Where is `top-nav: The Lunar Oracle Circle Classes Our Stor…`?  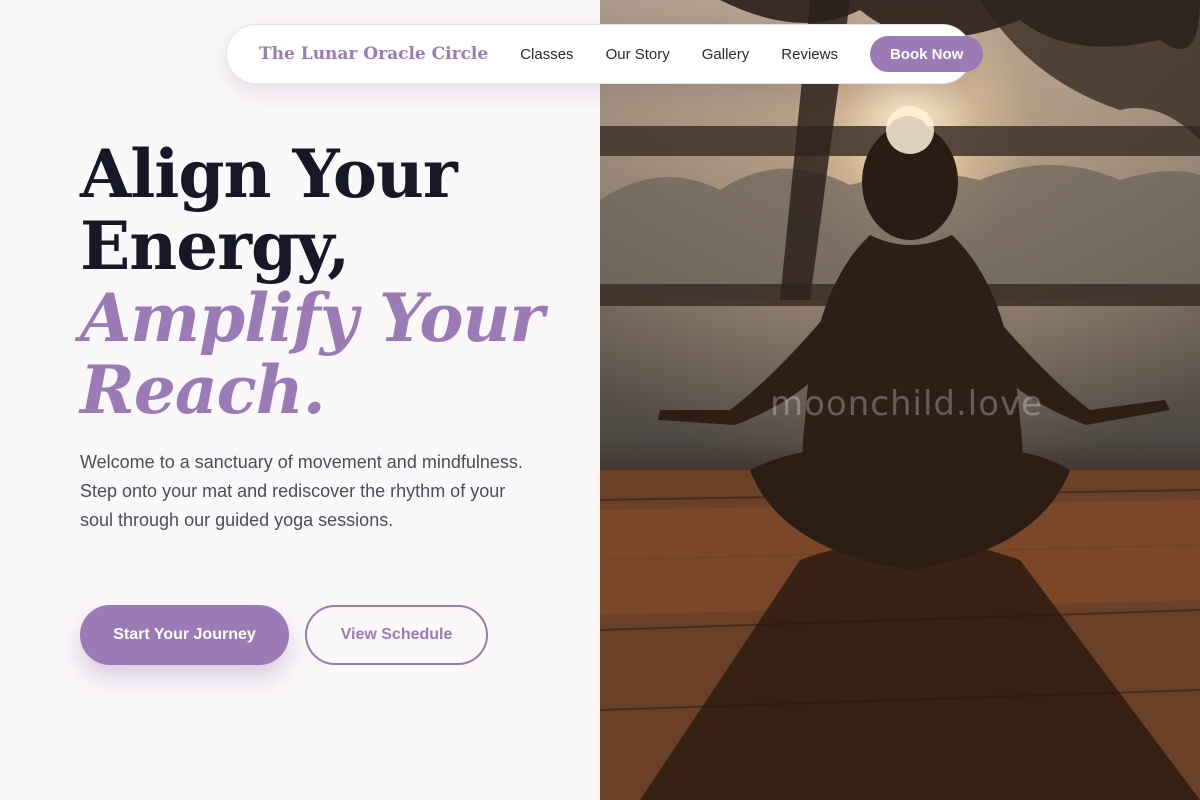
top-nav: The Lunar Oracle Circle Classes Our Stor… is located at coordinates (605, 54).